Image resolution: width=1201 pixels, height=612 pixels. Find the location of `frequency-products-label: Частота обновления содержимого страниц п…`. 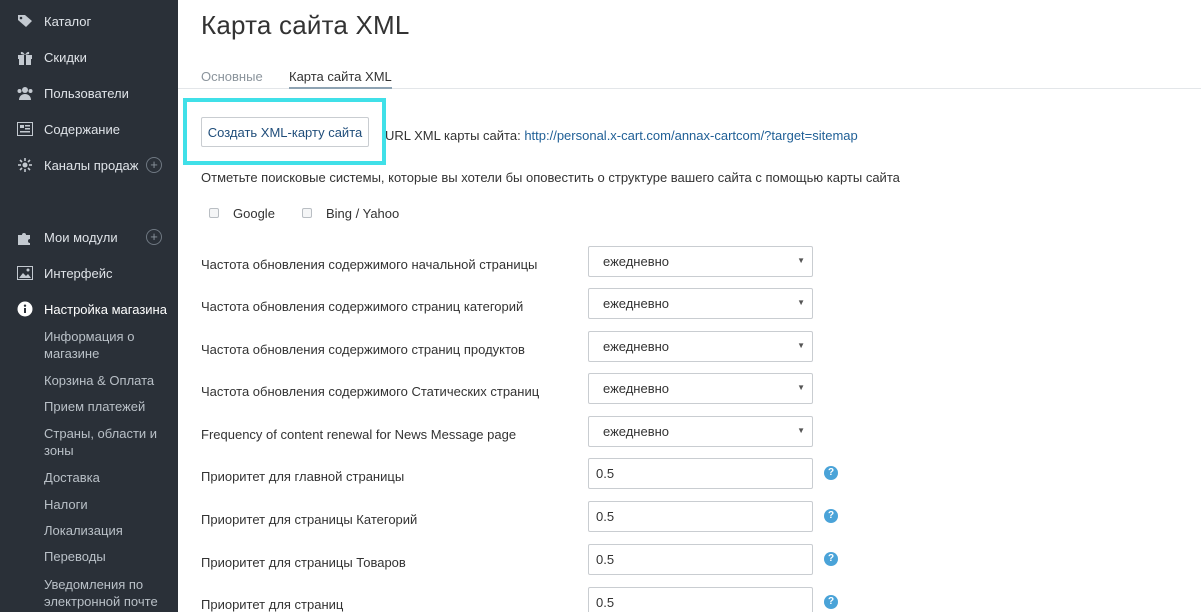

frequency-products-label: Частота обновления содержимого страниц п… is located at coordinates (363, 349).